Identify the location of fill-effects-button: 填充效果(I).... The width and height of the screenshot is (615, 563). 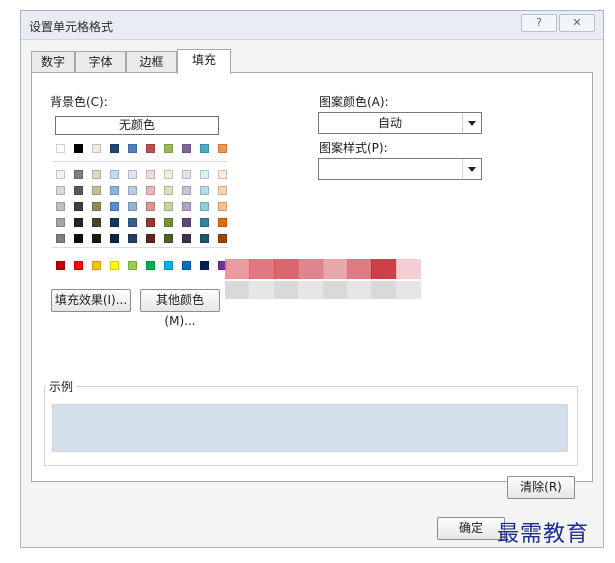
(91, 300).